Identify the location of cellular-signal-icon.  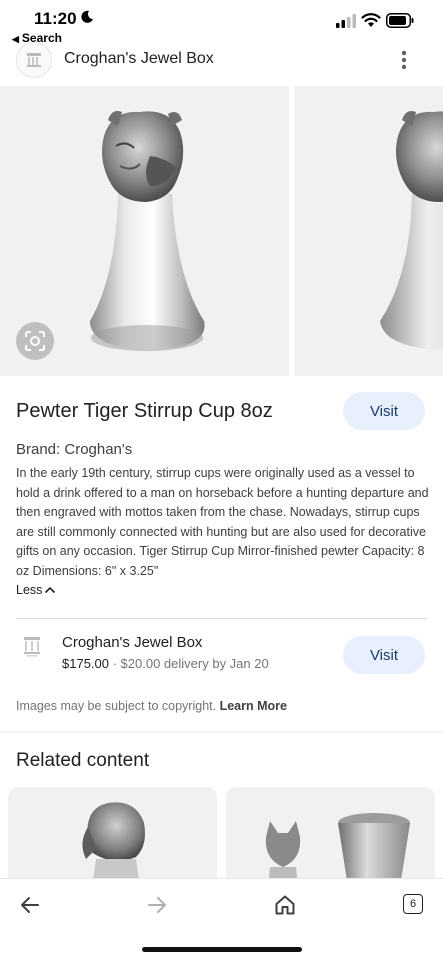
(346, 21).